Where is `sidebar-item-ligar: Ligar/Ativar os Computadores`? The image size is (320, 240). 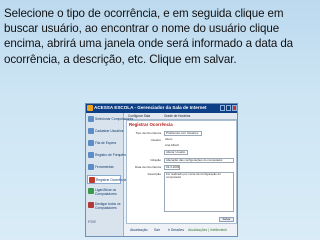 sidebar-item-ligar: Ligar/Ativar os Computadores is located at coordinates (104, 192).